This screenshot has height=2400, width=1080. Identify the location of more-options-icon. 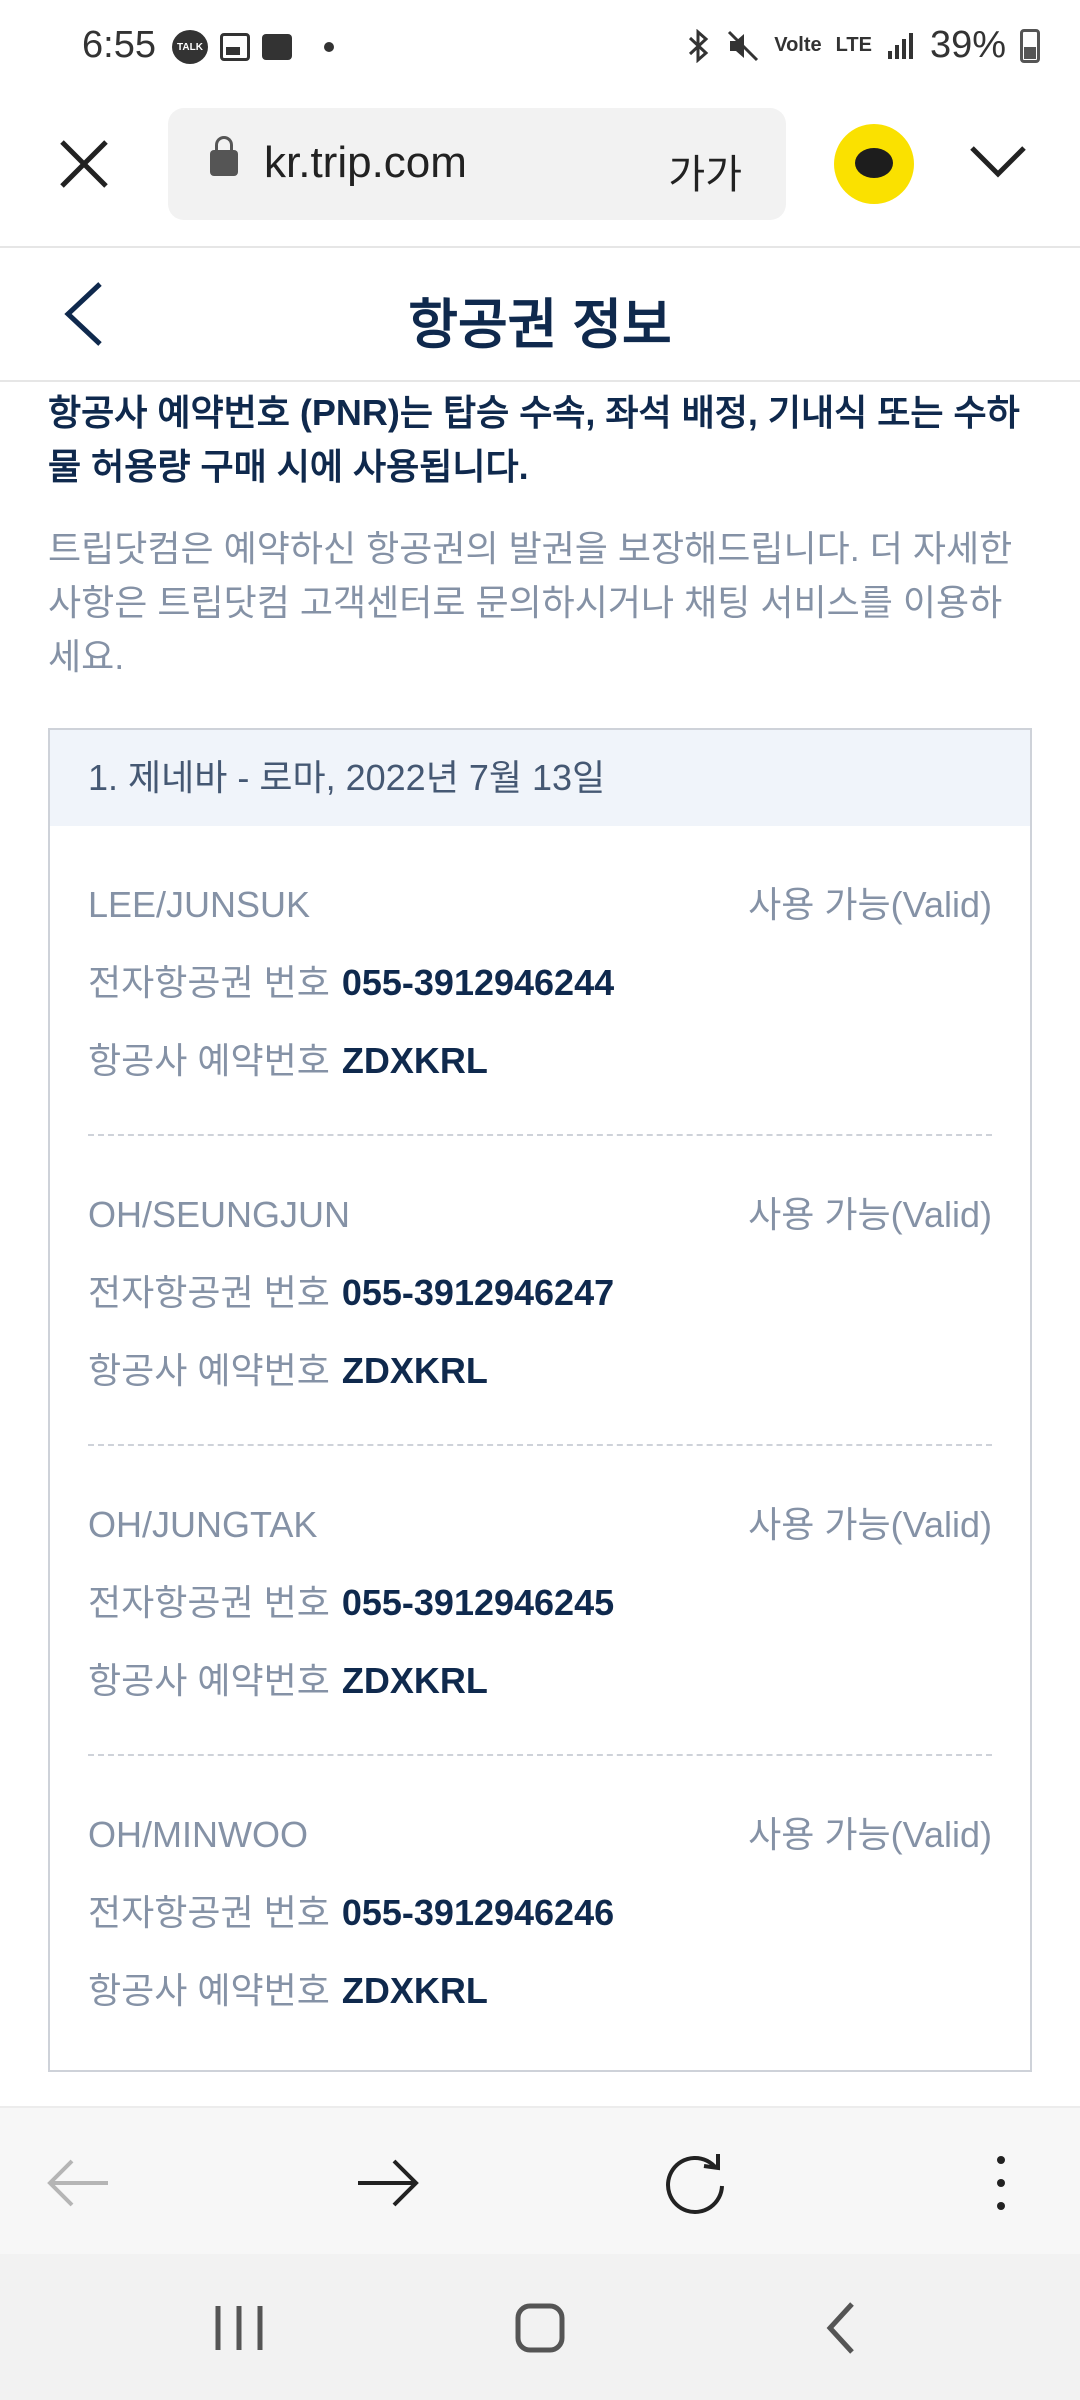
(1001, 2183).